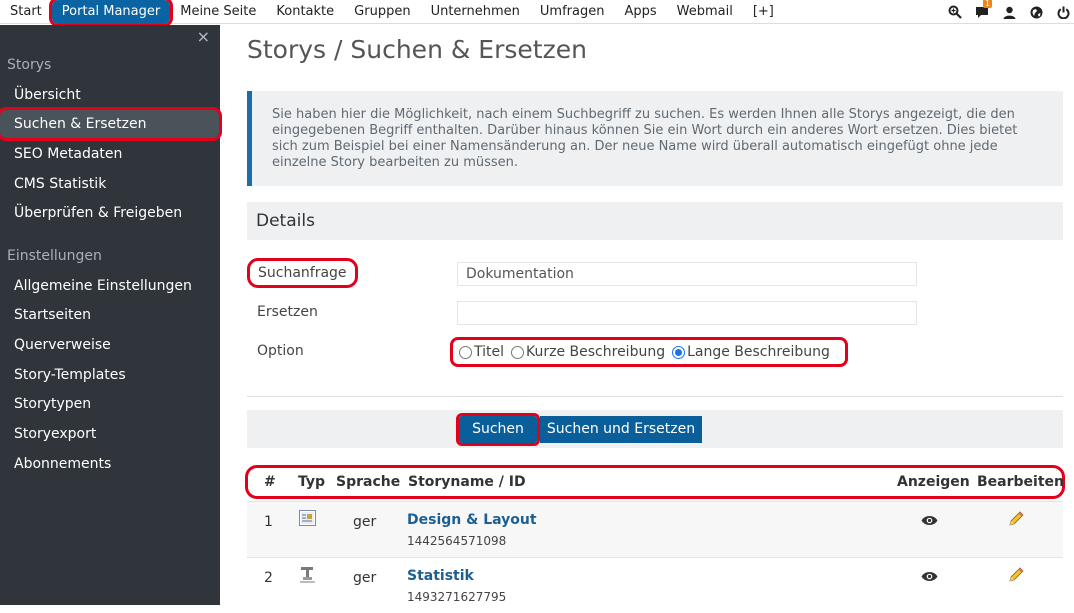 The image size is (1074, 613). I want to click on nav-apps: Apps, so click(640, 12).